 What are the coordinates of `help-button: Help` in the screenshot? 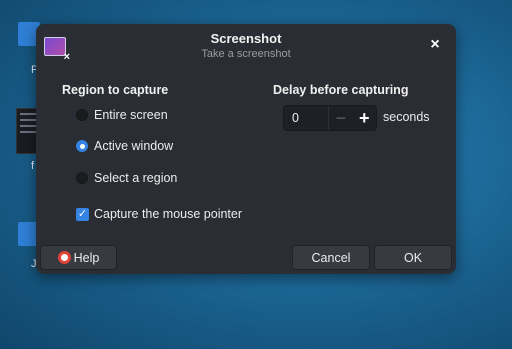 It's located at (78, 257).